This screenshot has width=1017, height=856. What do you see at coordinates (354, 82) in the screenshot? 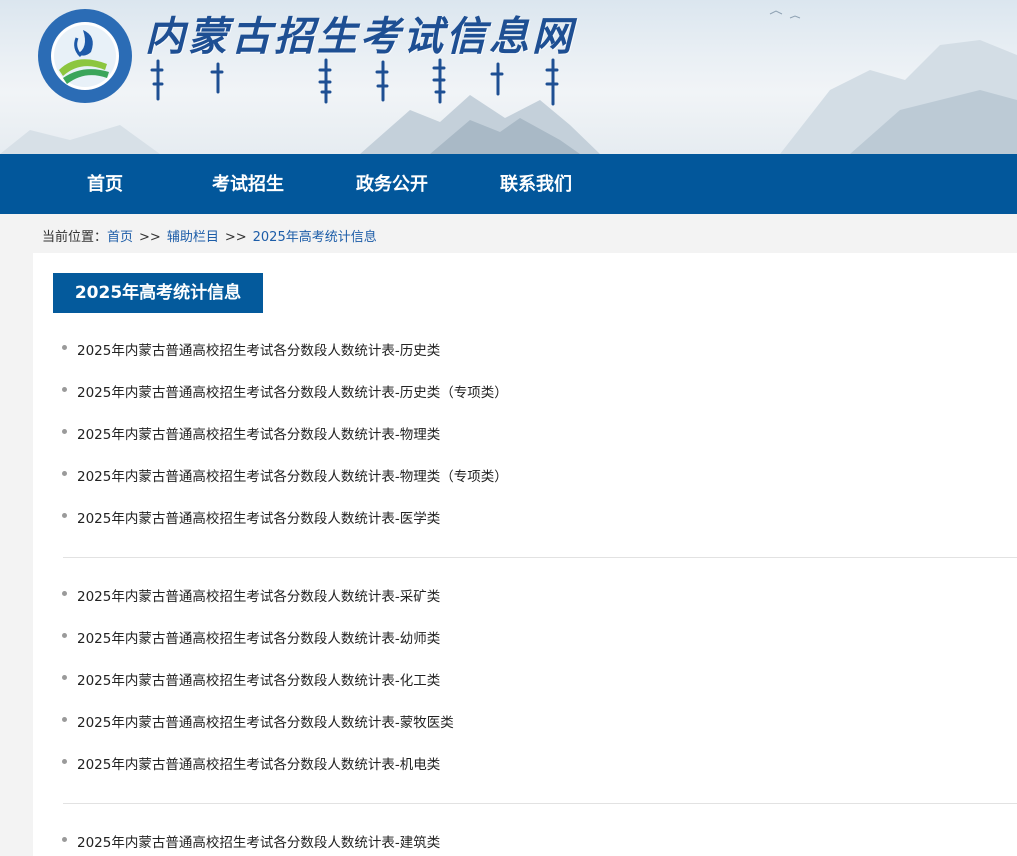
I see `mongolian-script-title` at bounding box center [354, 82].